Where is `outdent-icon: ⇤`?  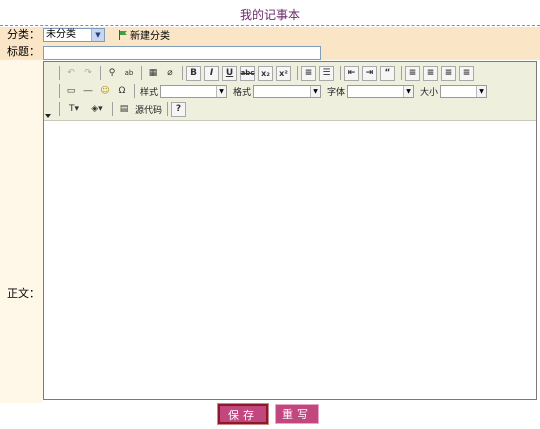 outdent-icon: ⇤ is located at coordinates (351, 73).